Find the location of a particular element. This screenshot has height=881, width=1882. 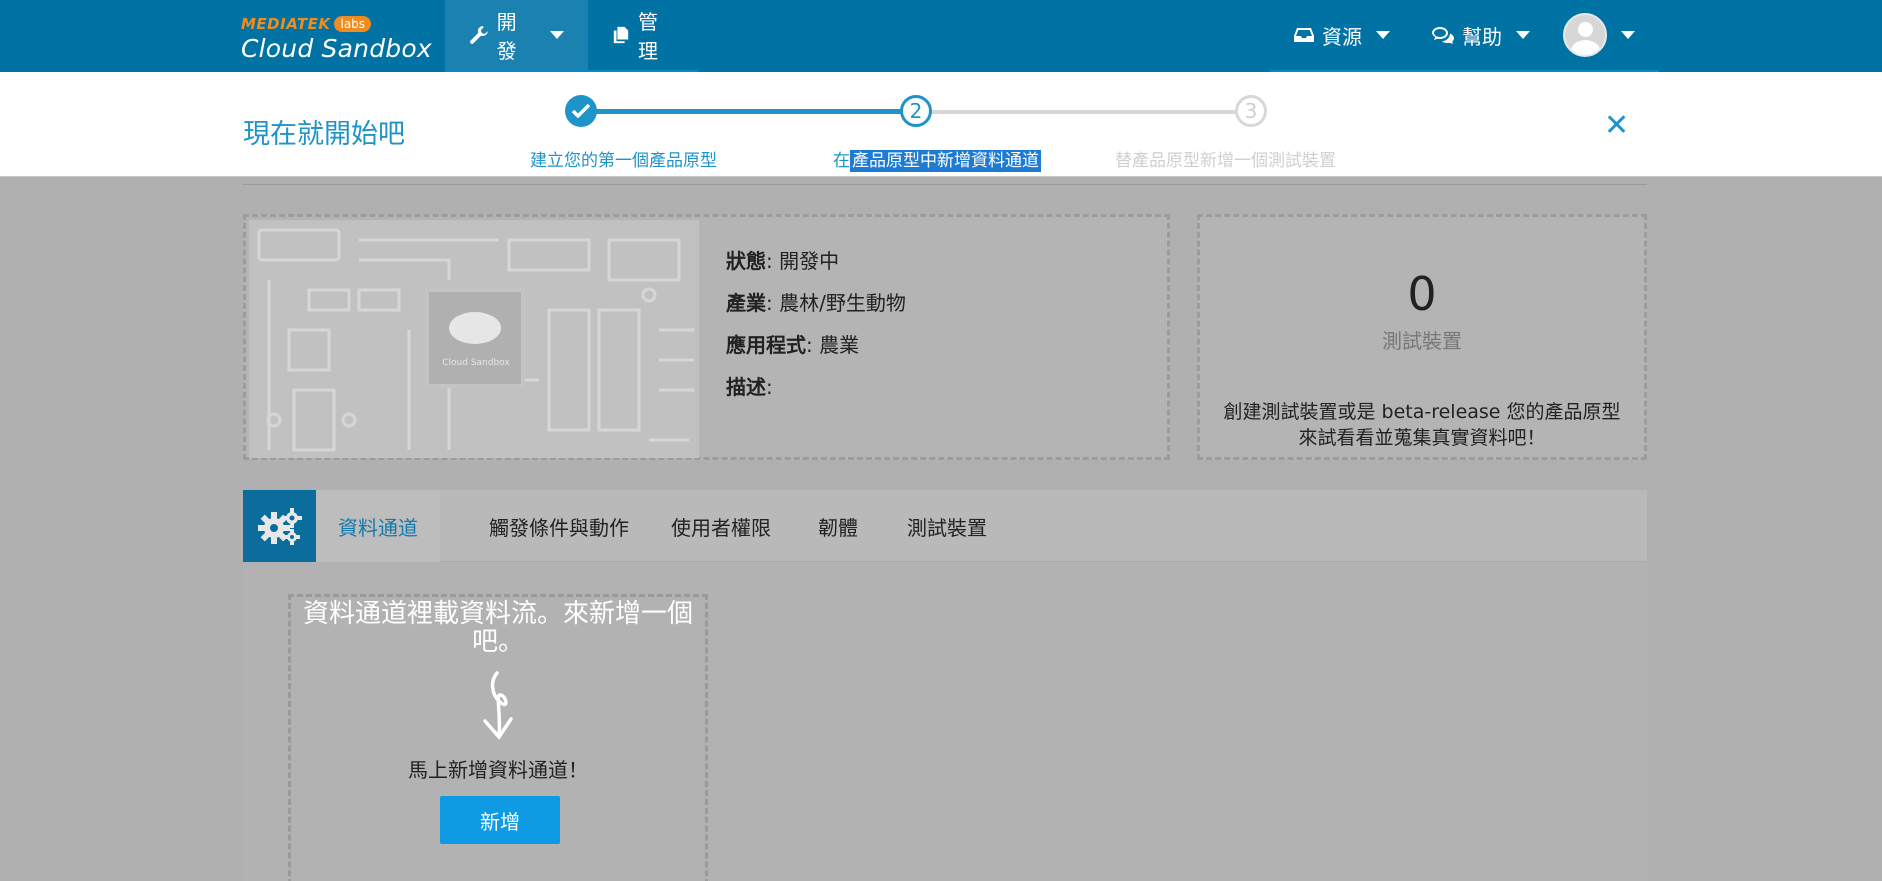

step-progress-line-pending is located at coordinates (1091, 112).